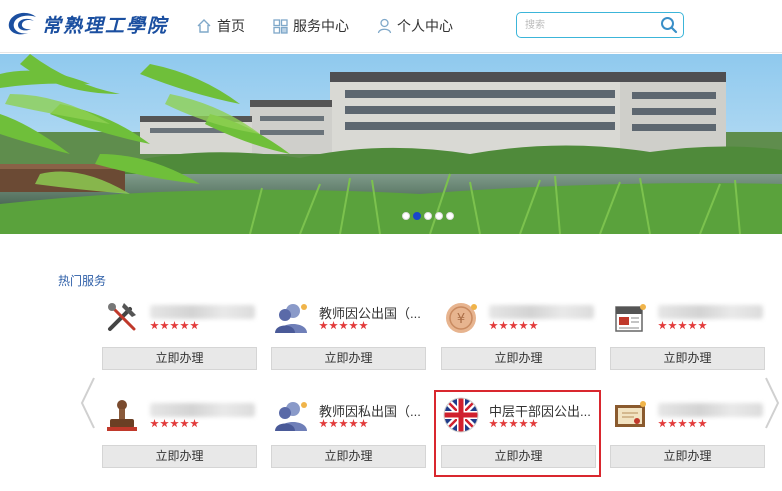 Image resolution: width=782 pixels, height=491 pixels. Describe the element at coordinates (521, 339) in the screenshot. I see `service-card: ¥ 立即办理` at that location.